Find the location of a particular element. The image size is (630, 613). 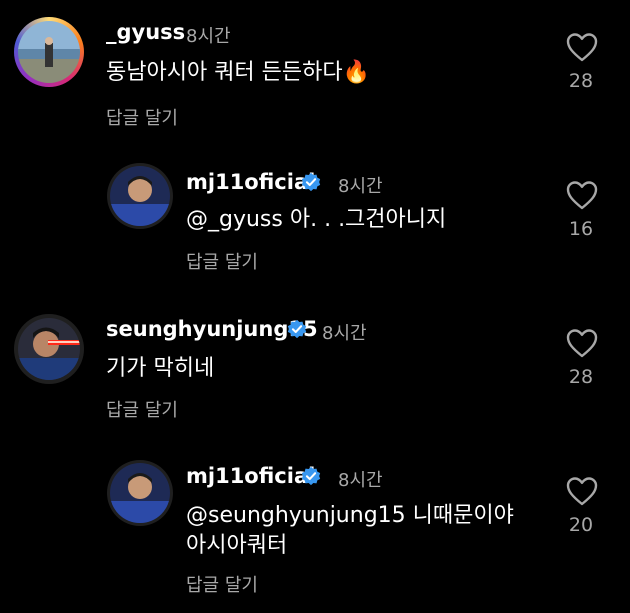

comment-text: 기가 막히네 is located at coordinates (160, 368).